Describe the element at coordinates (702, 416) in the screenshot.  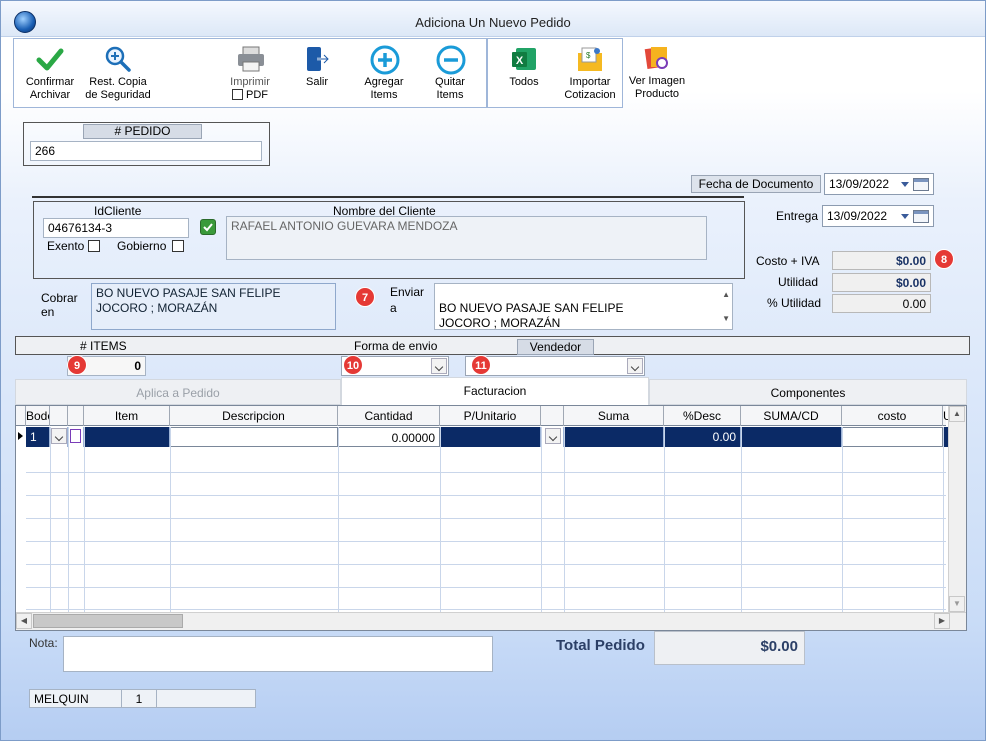
I see `col-desc: %Desc` at that location.